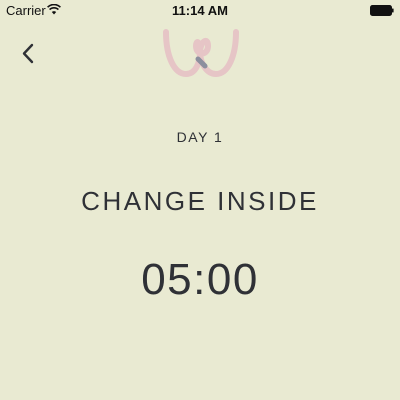  I want to click on back-button, so click(30, 54).